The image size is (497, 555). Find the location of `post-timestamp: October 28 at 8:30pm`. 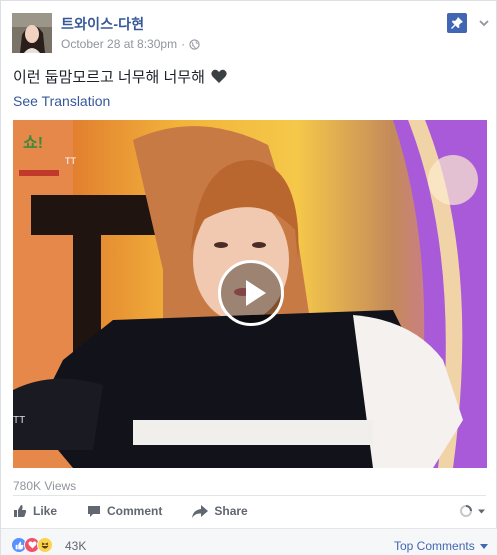

post-timestamp: October 28 at 8:30pm is located at coordinates (119, 44).